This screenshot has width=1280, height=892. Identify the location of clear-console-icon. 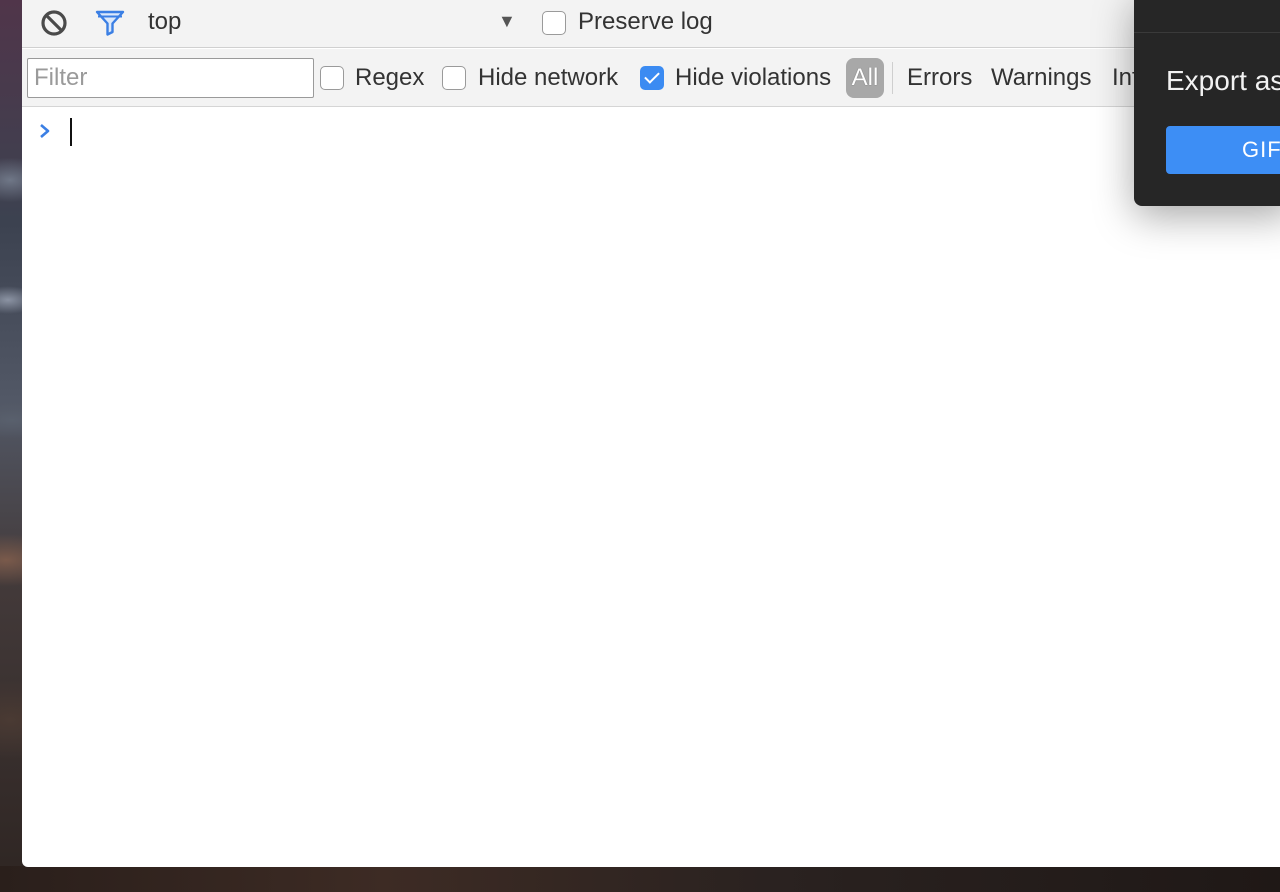
(54, 23).